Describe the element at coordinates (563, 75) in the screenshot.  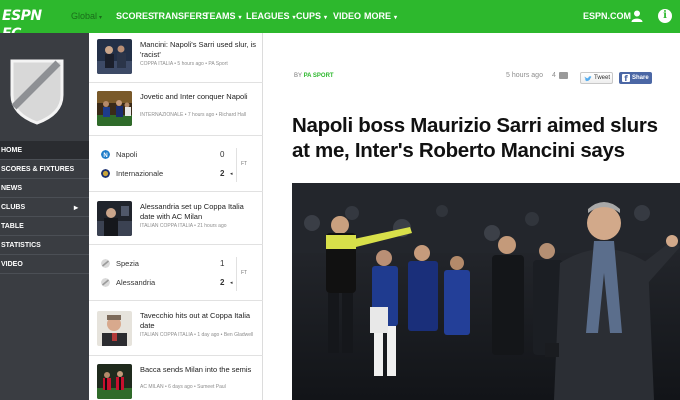
I see `comment-icon` at that location.